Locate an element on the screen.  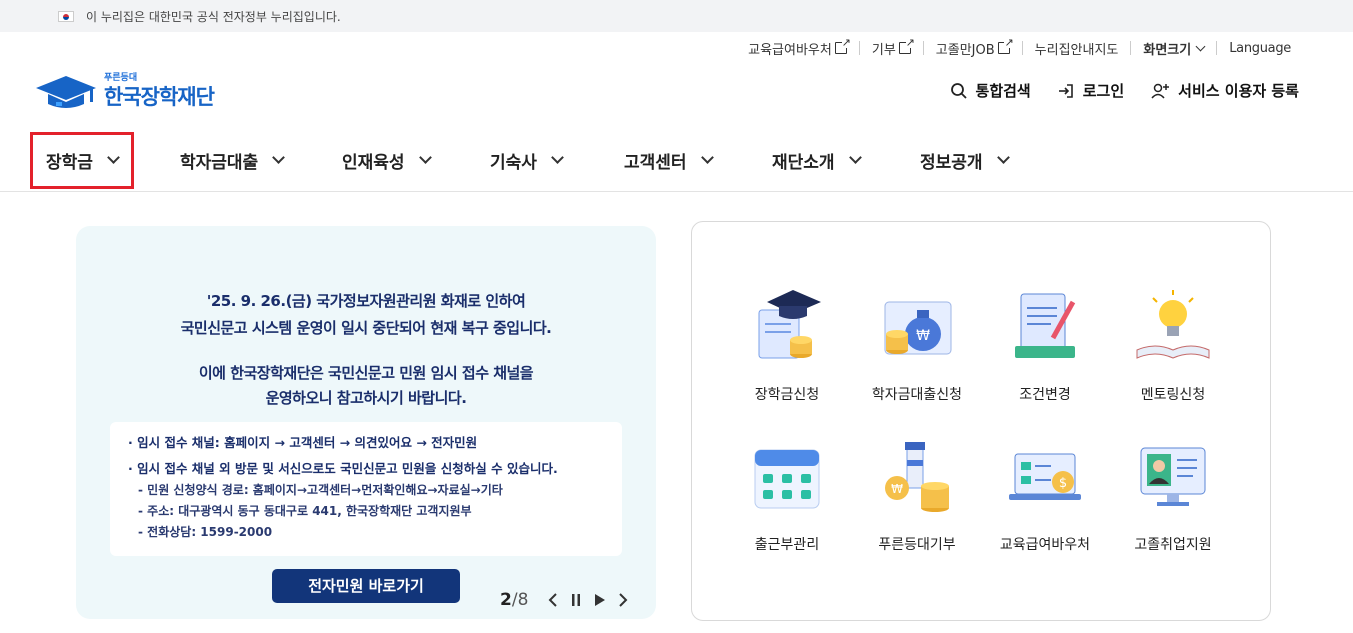
gov-banner-text: 이 누리집은 대한민국 공식 전자정부 누리집입니다. is located at coordinates (213, 16).